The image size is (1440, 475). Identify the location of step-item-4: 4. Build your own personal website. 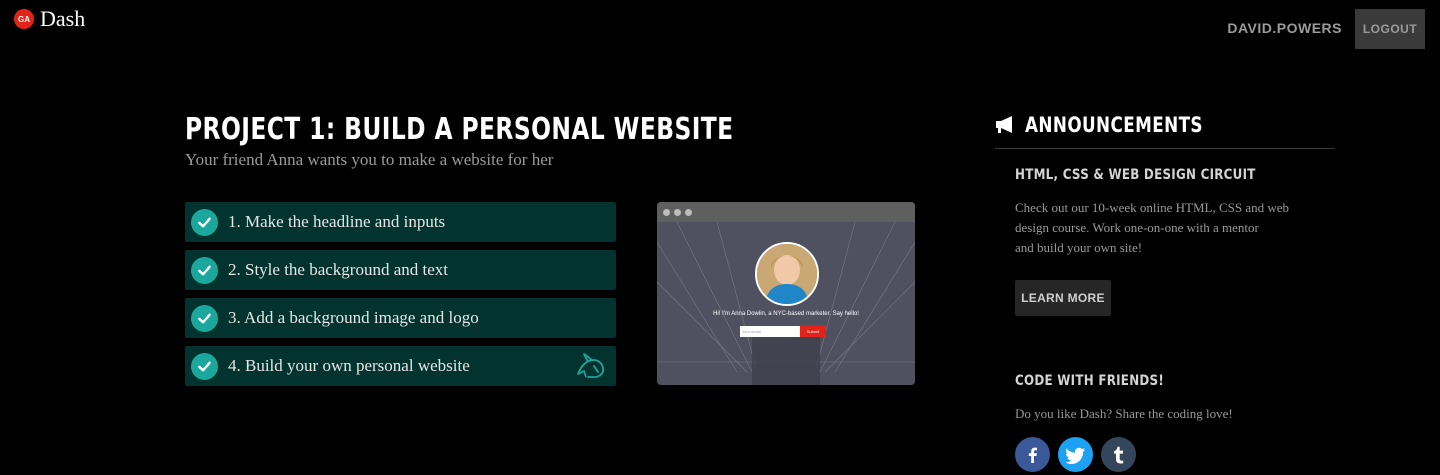
(400, 366).